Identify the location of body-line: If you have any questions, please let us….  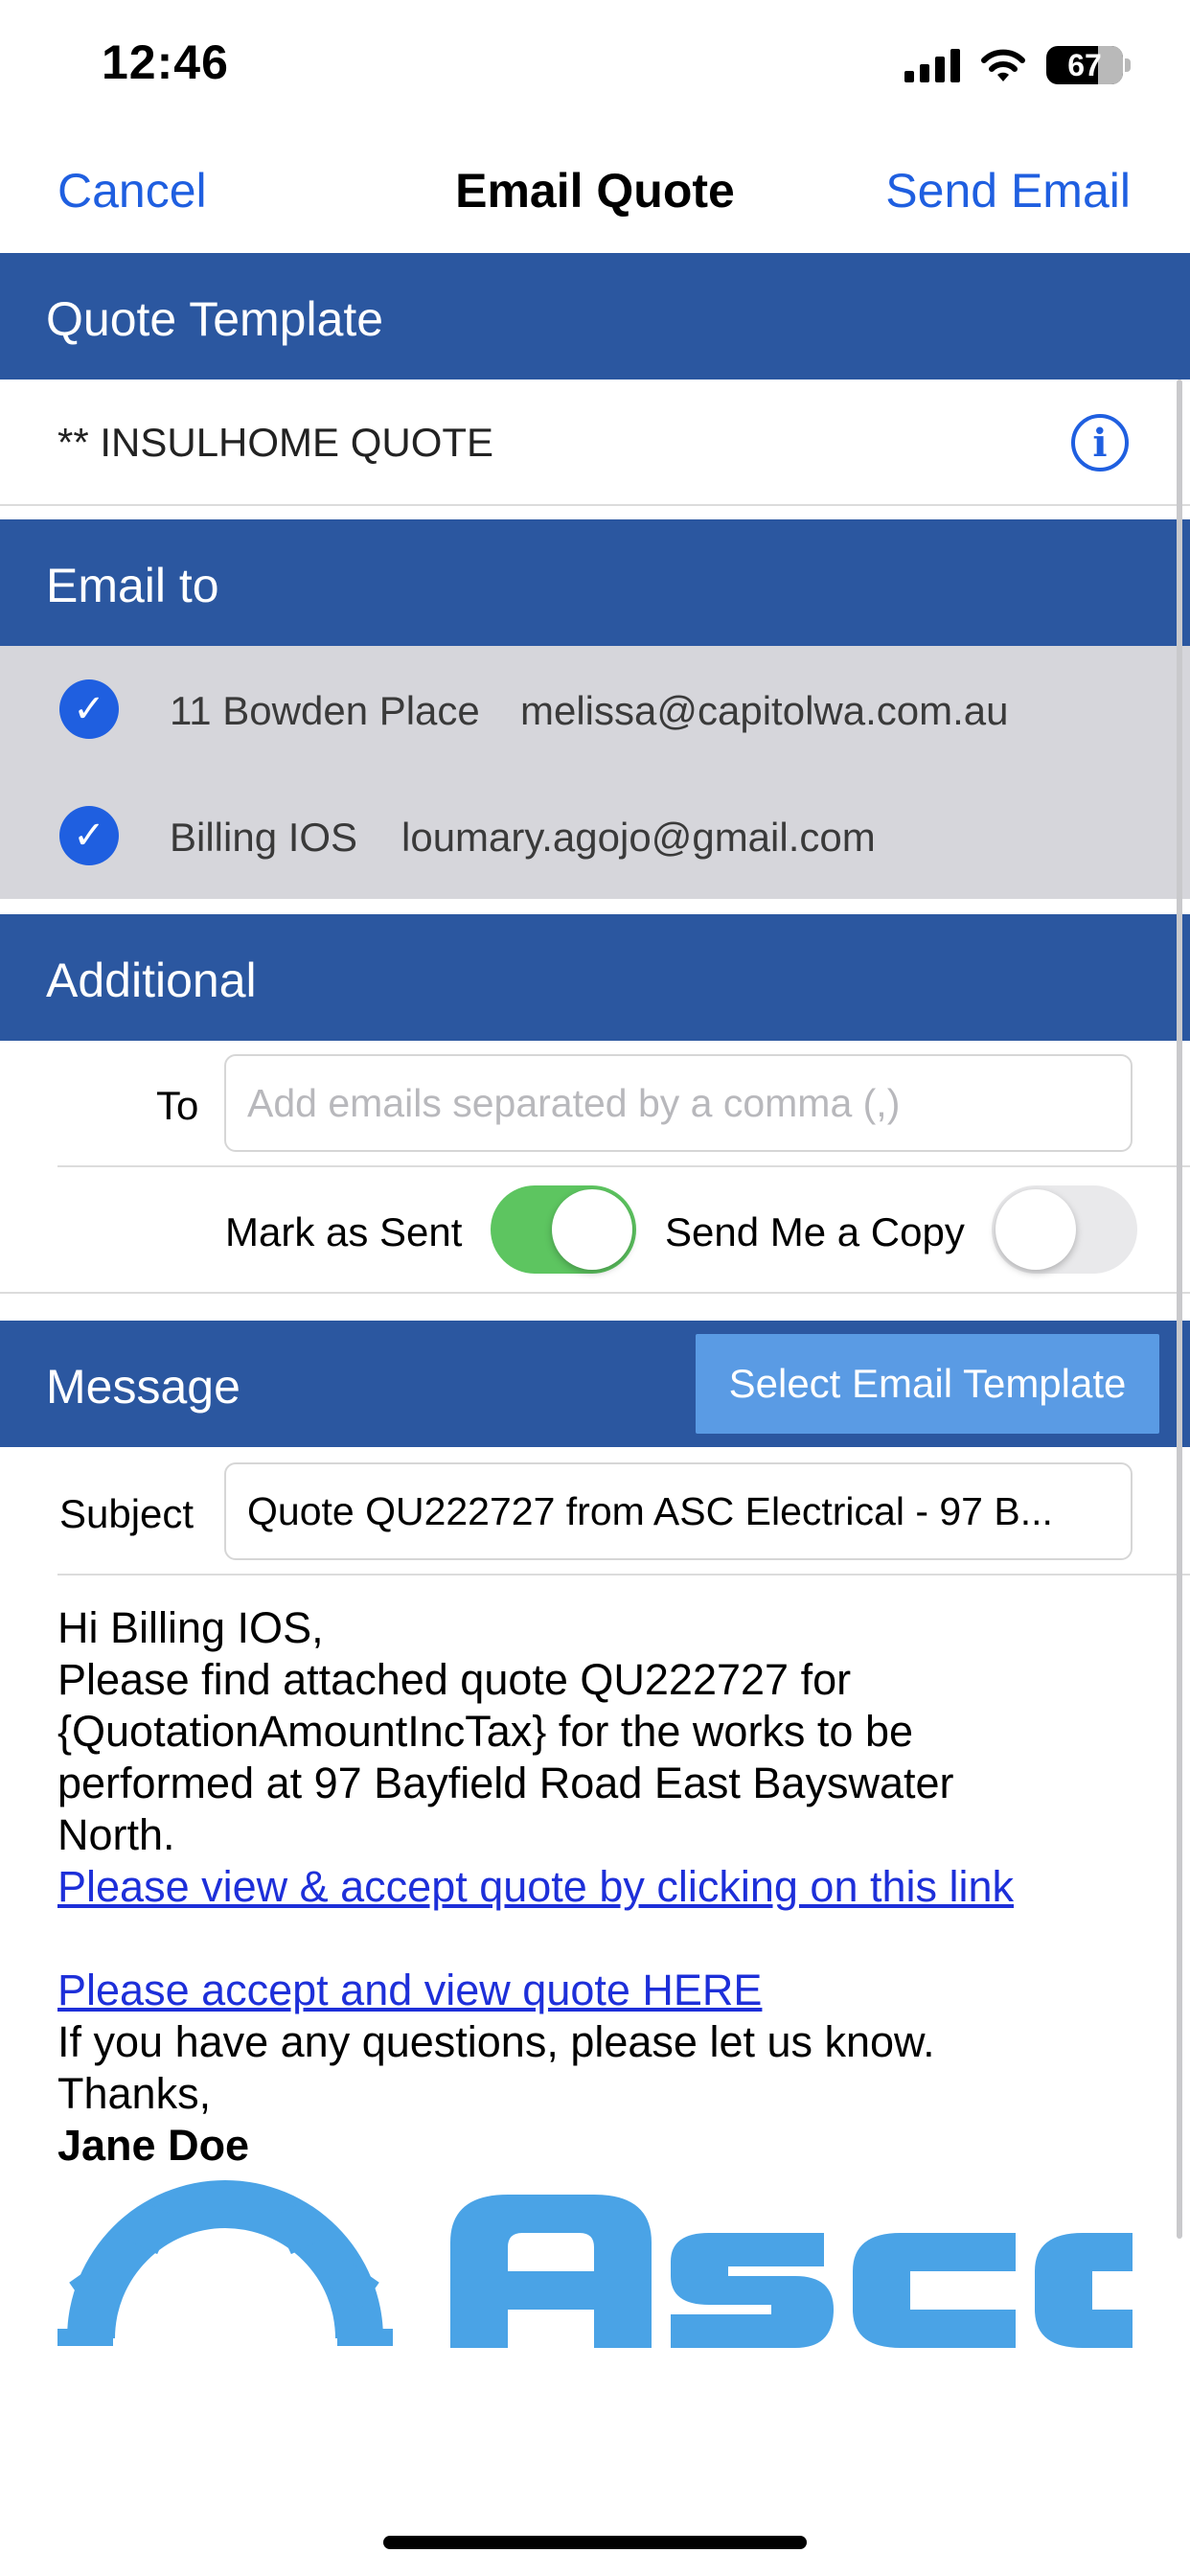
(496, 2042).